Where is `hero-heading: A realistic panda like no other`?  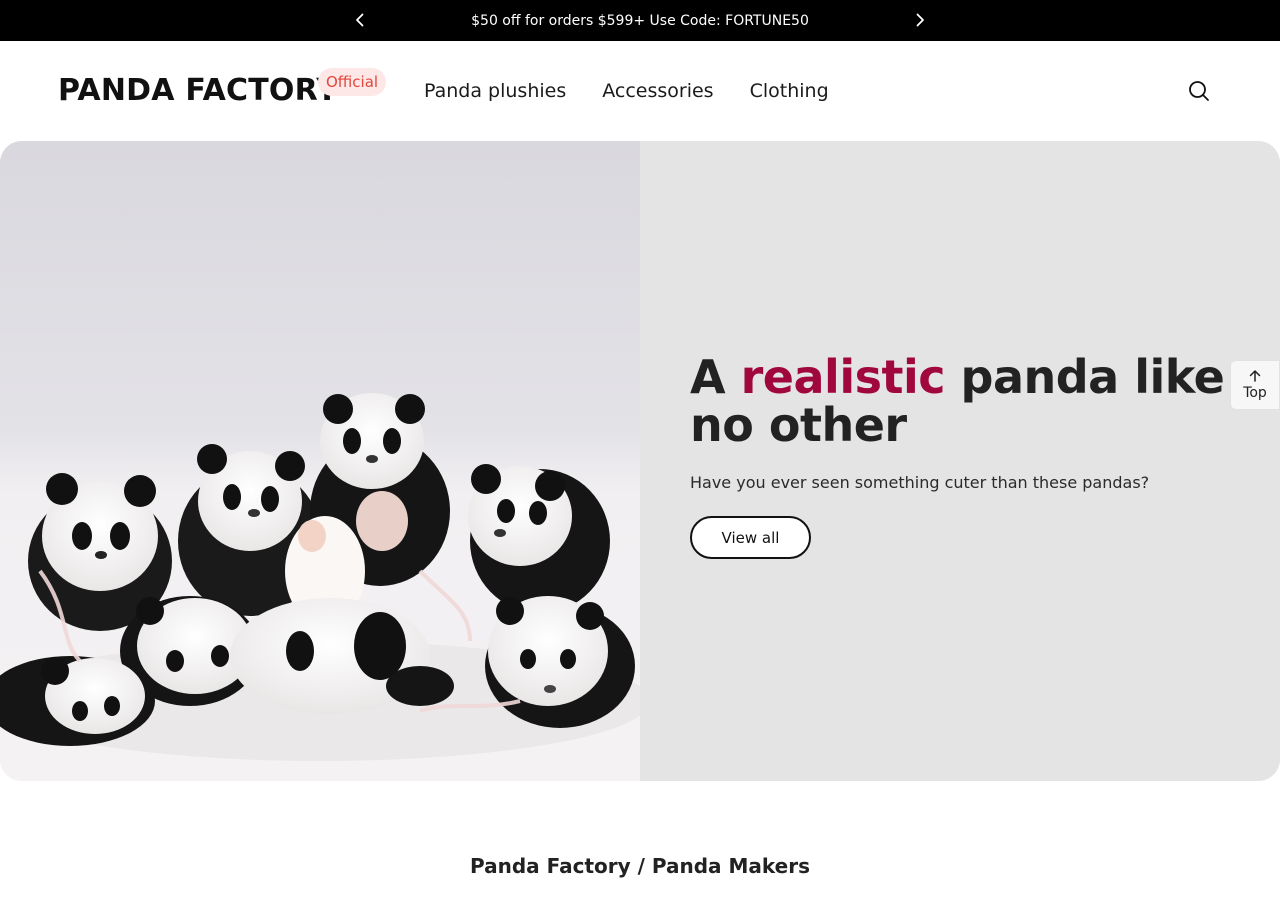 hero-heading: A realistic panda like no other is located at coordinates (970, 401).